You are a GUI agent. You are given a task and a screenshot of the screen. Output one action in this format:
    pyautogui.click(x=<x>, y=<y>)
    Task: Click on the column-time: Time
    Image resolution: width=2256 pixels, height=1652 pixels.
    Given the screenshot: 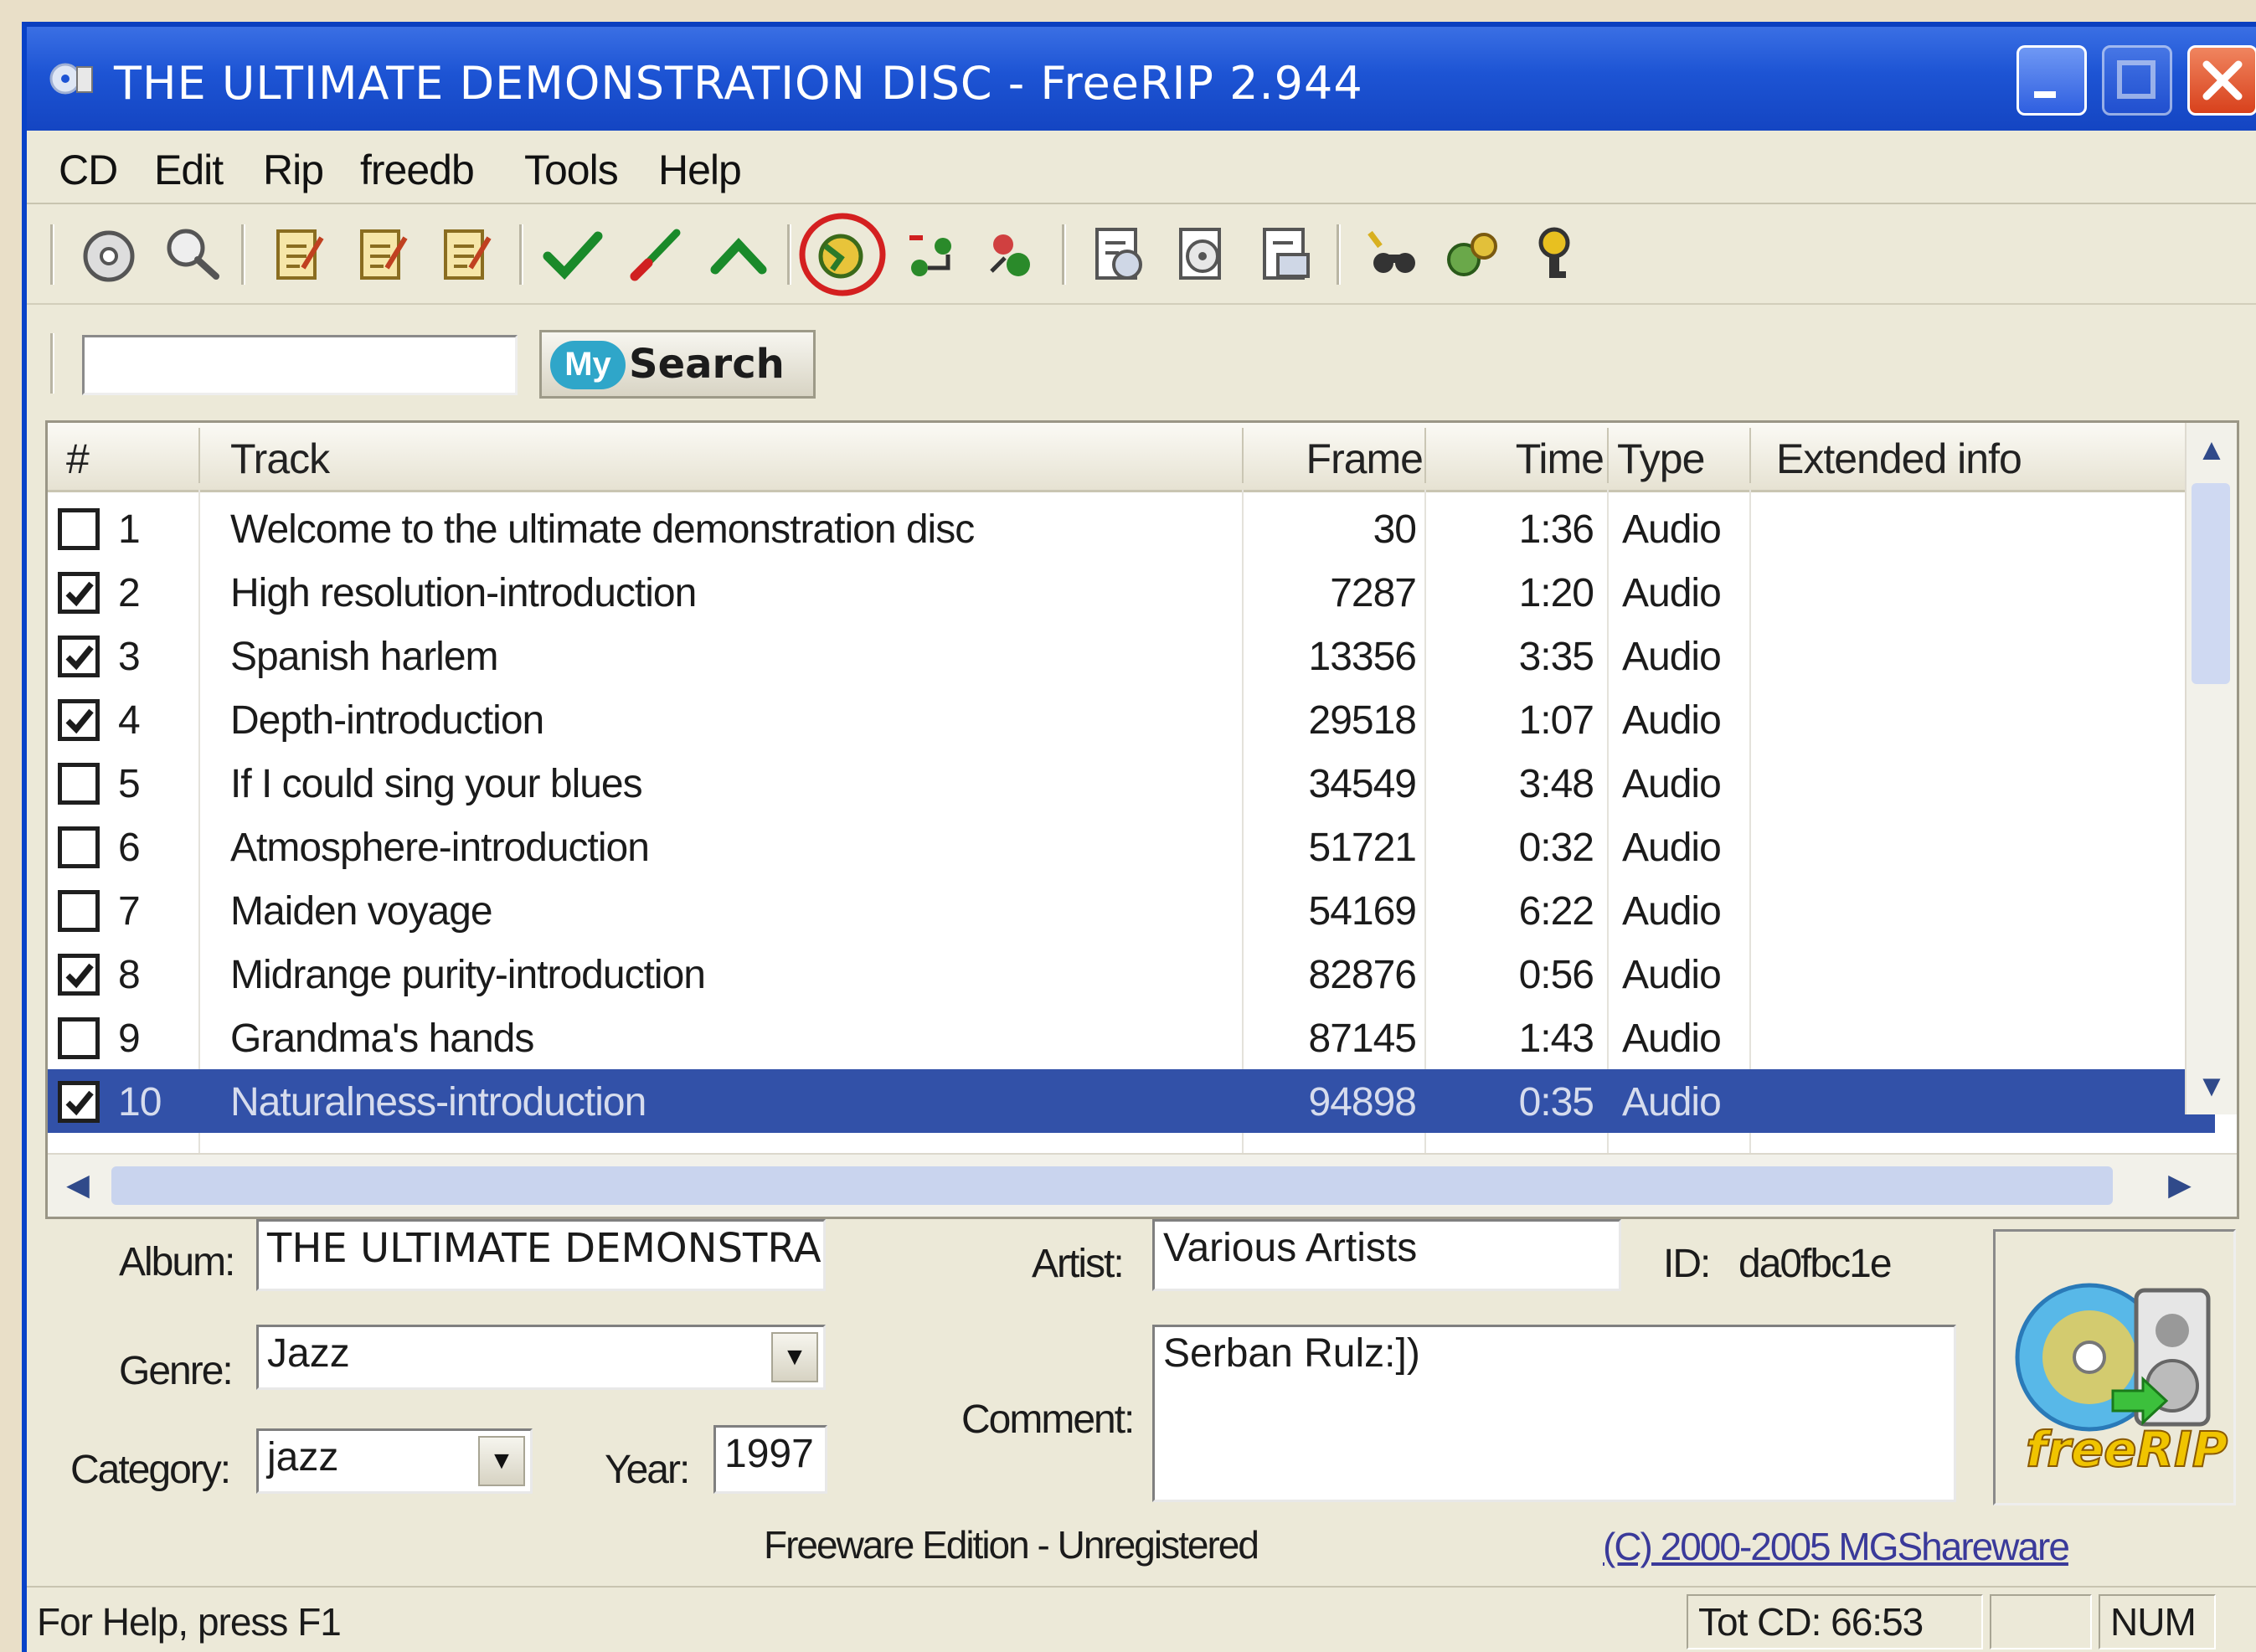 What is the action you would take?
    pyautogui.click(x=1560, y=459)
    